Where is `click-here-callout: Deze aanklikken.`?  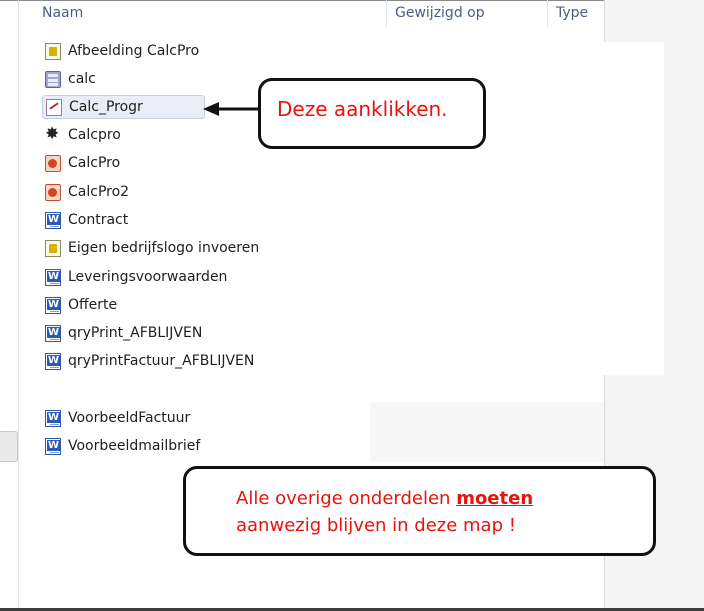
click-here-callout: Deze aanklikken. is located at coordinates (372, 113).